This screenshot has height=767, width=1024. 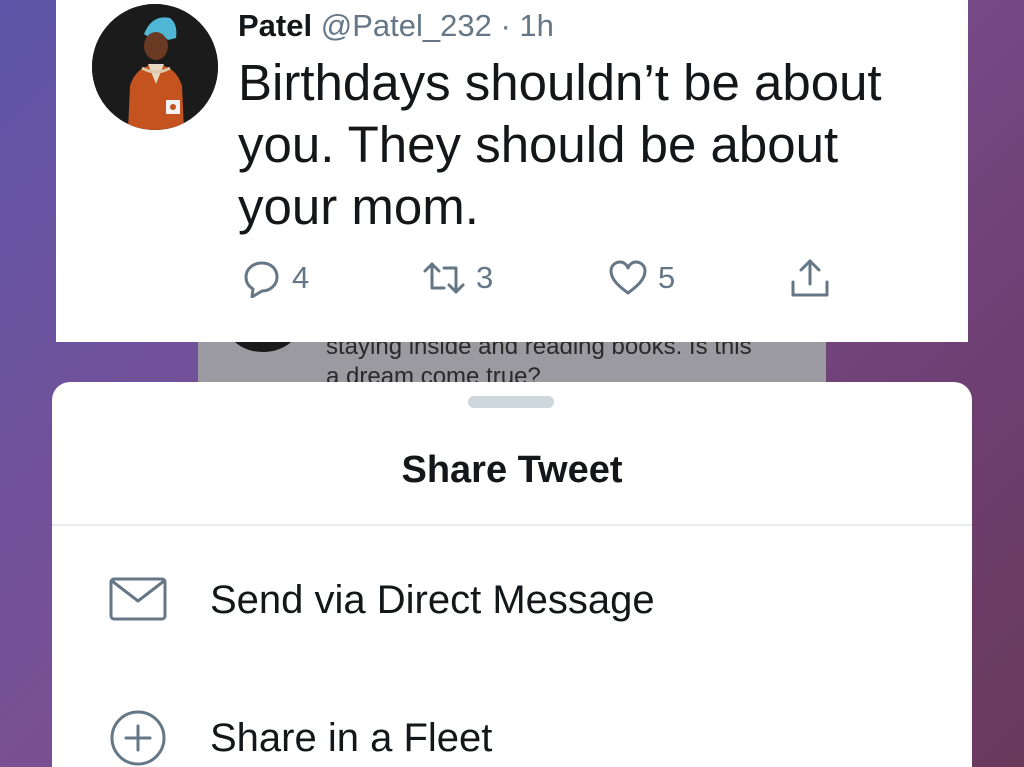 I want to click on like-button: 5, so click(x=641, y=278).